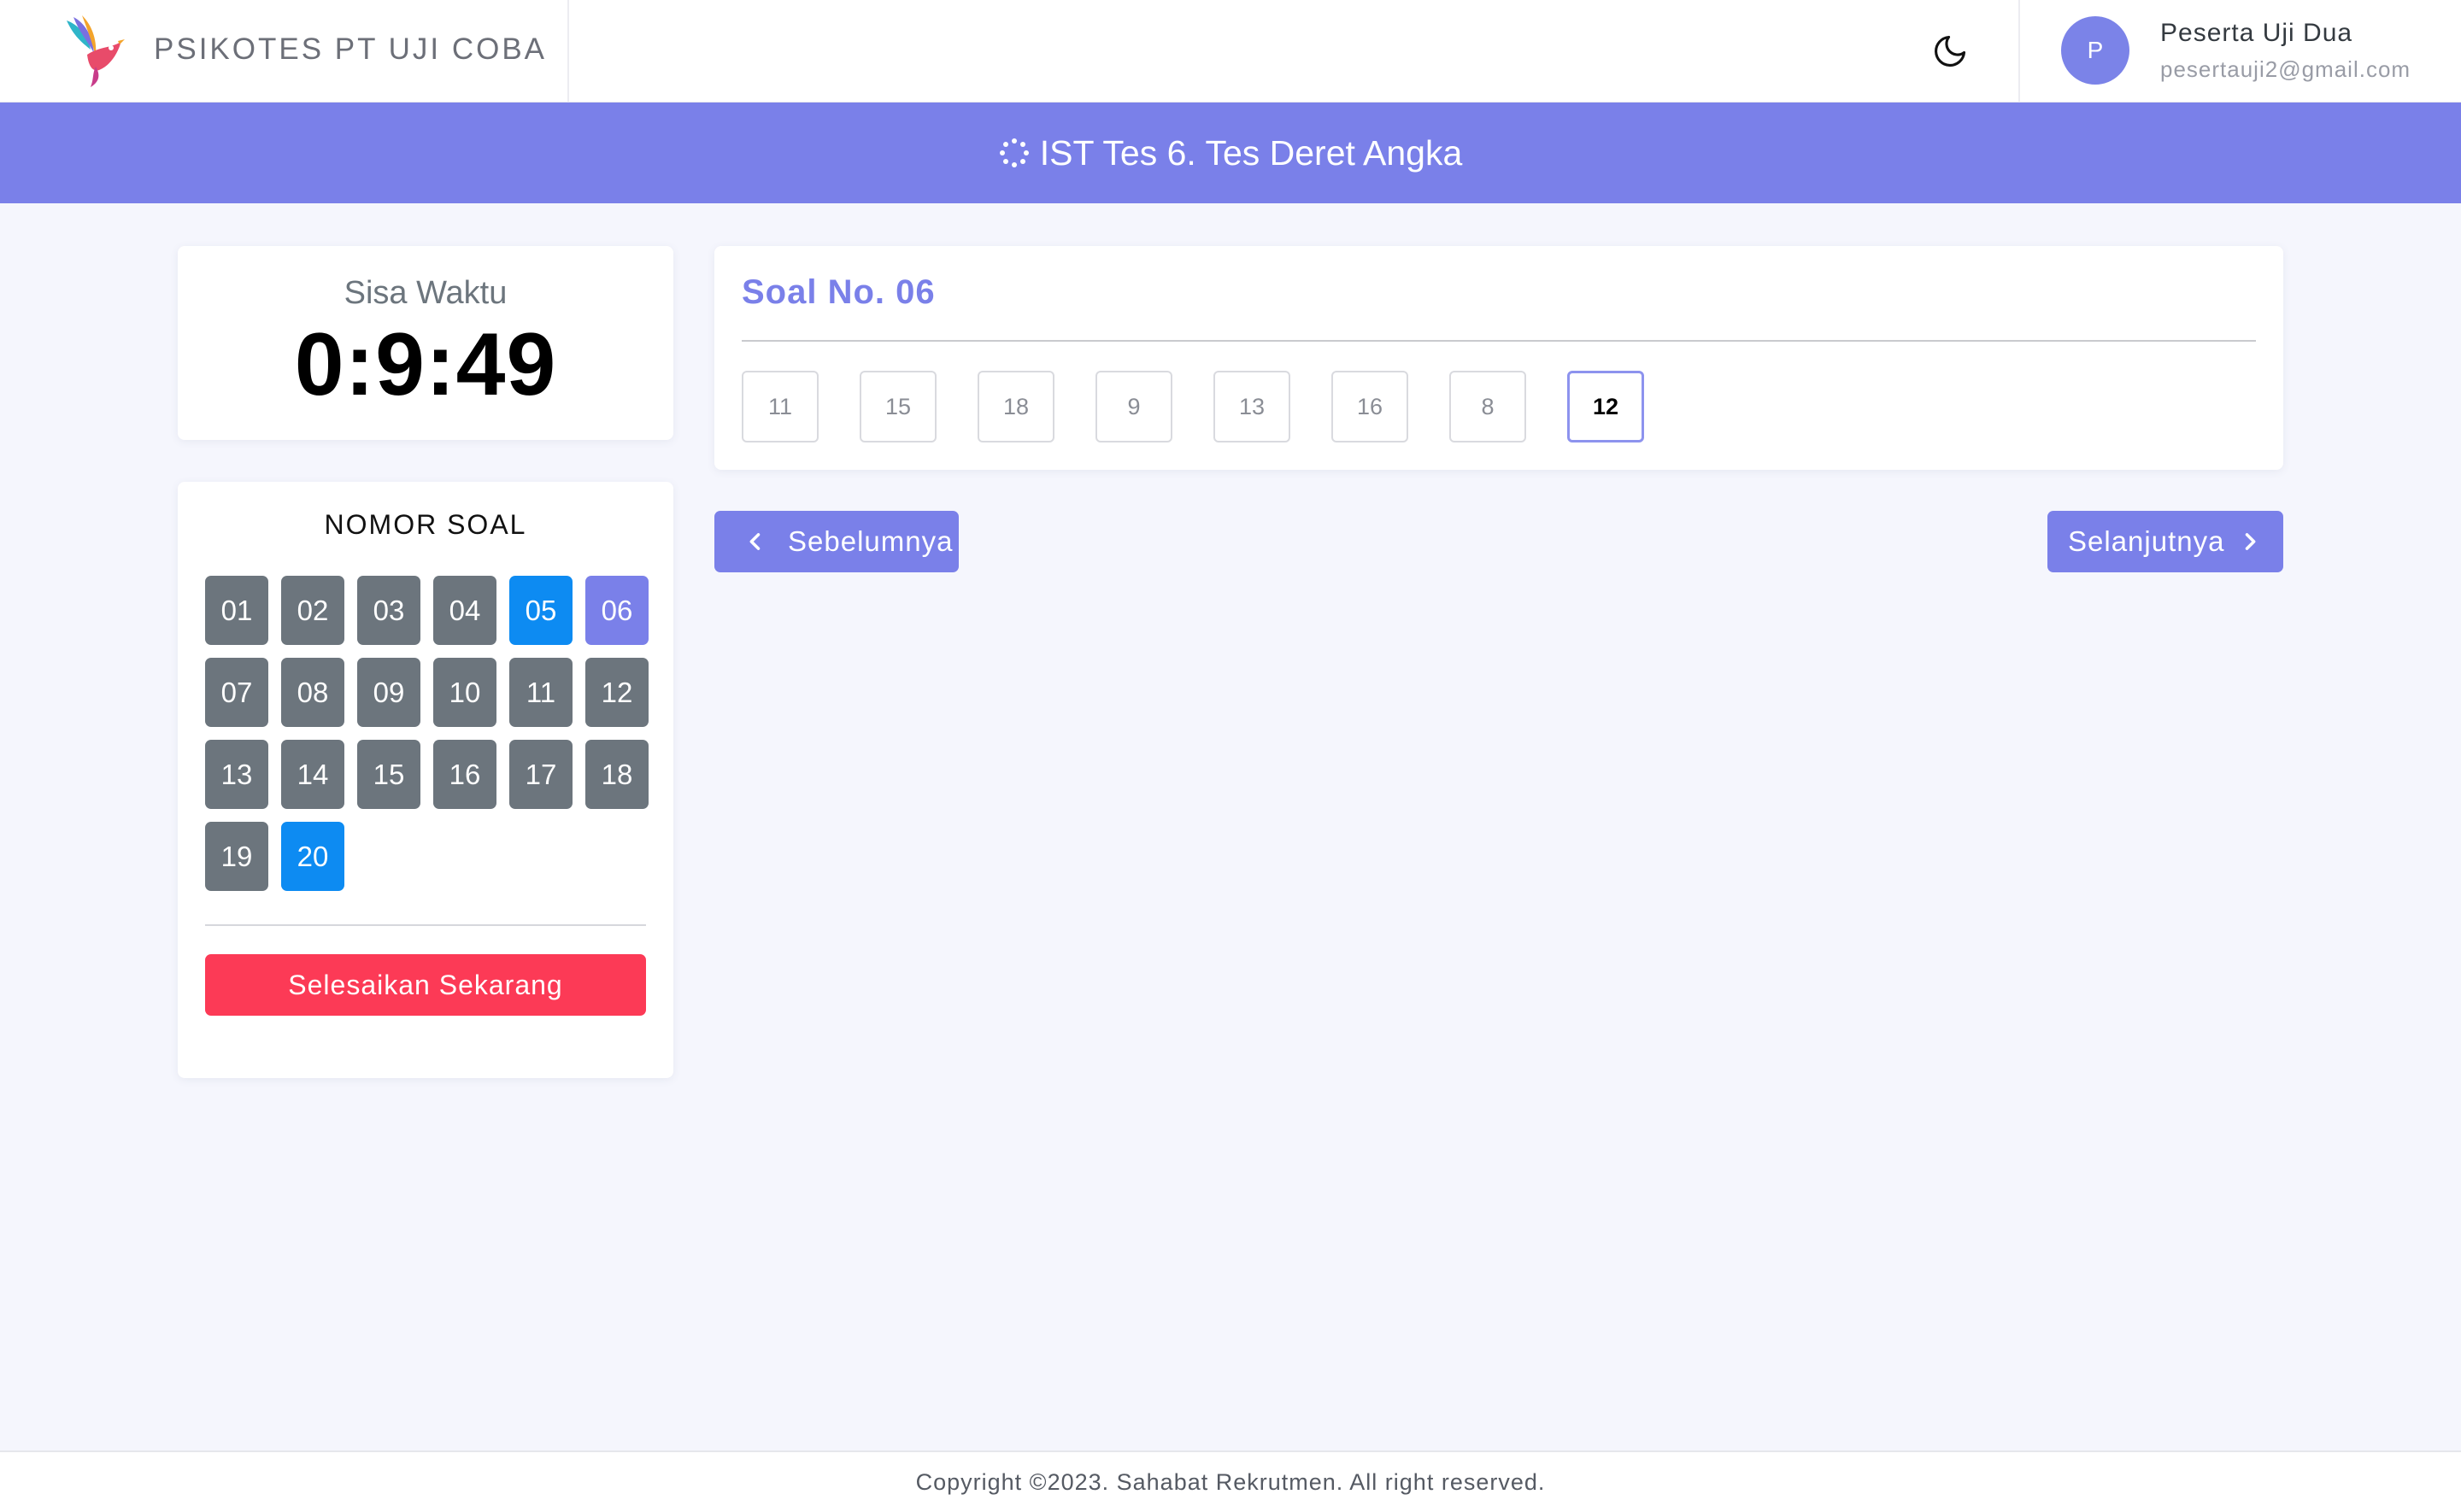 This screenshot has height=1512, width=2461. I want to click on avatar: P, so click(2095, 50).